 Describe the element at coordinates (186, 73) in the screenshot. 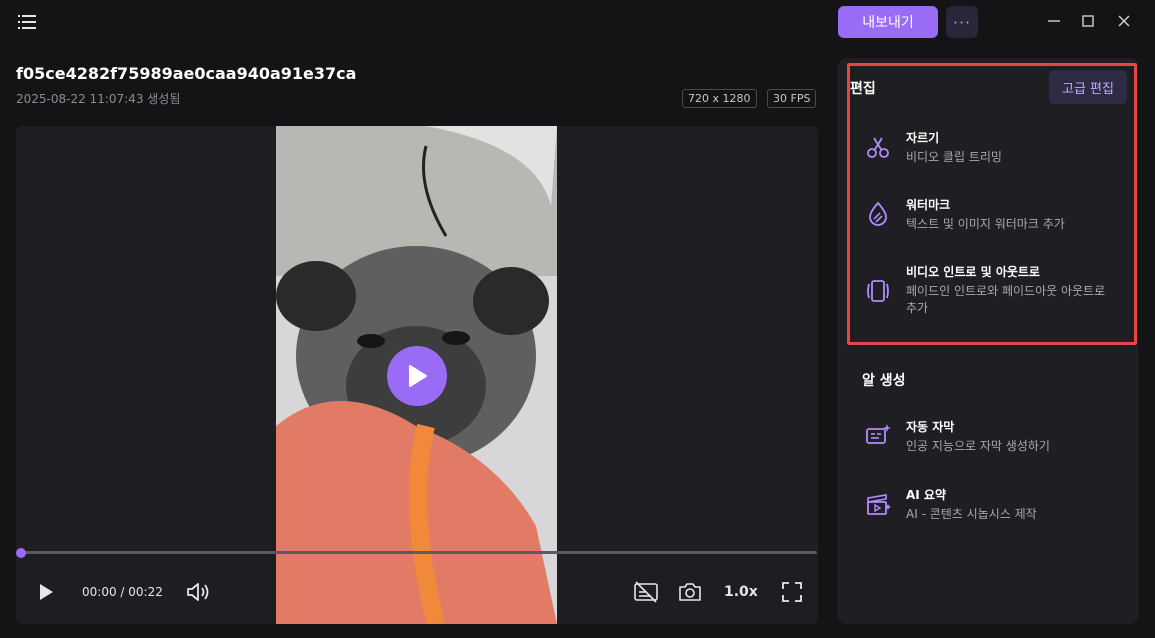

I see `file-title: f05ce4282f75989ae0caa940a91e37ca` at that location.